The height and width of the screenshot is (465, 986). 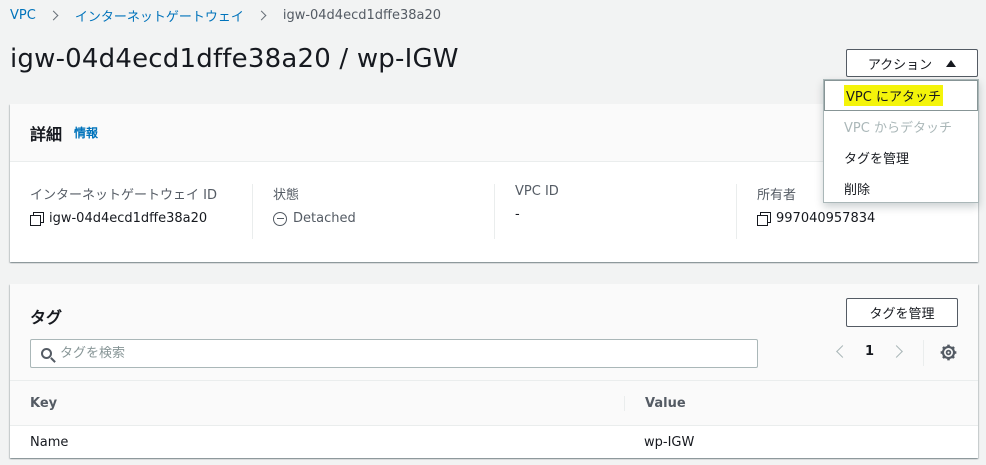 I want to click on state-value: Detached, so click(x=324, y=218).